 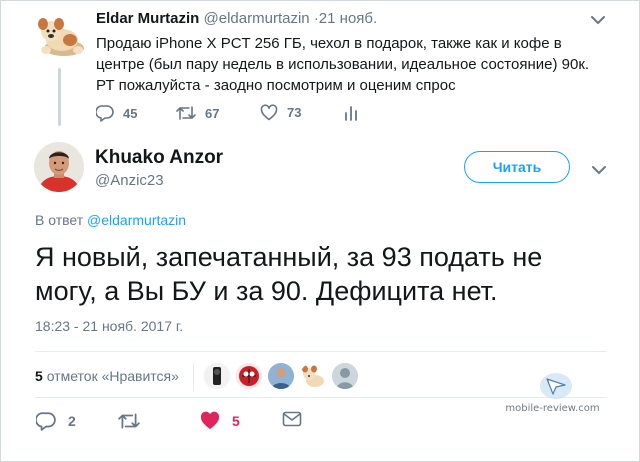 What do you see at coordinates (147, 18) in the screenshot?
I see `parent-display-name: Eldar Murtazin` at bounding box center [147, 18].